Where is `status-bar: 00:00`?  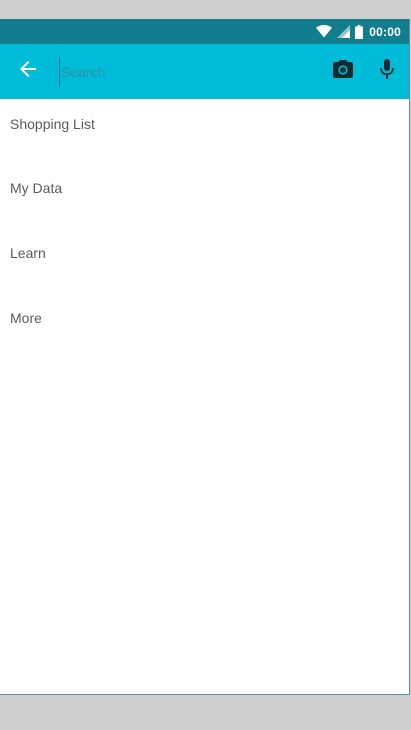 status-bar: 00:00 is located at coordinates (204, 31).